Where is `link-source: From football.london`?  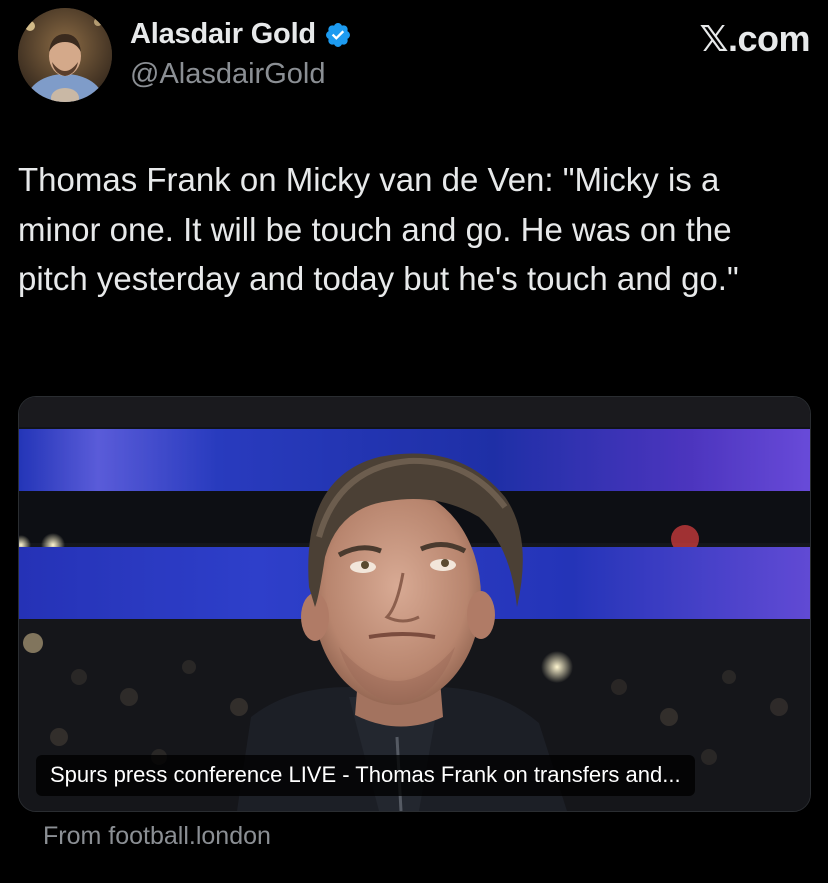
link-source: From football.london is located at coordinates (157, 836).